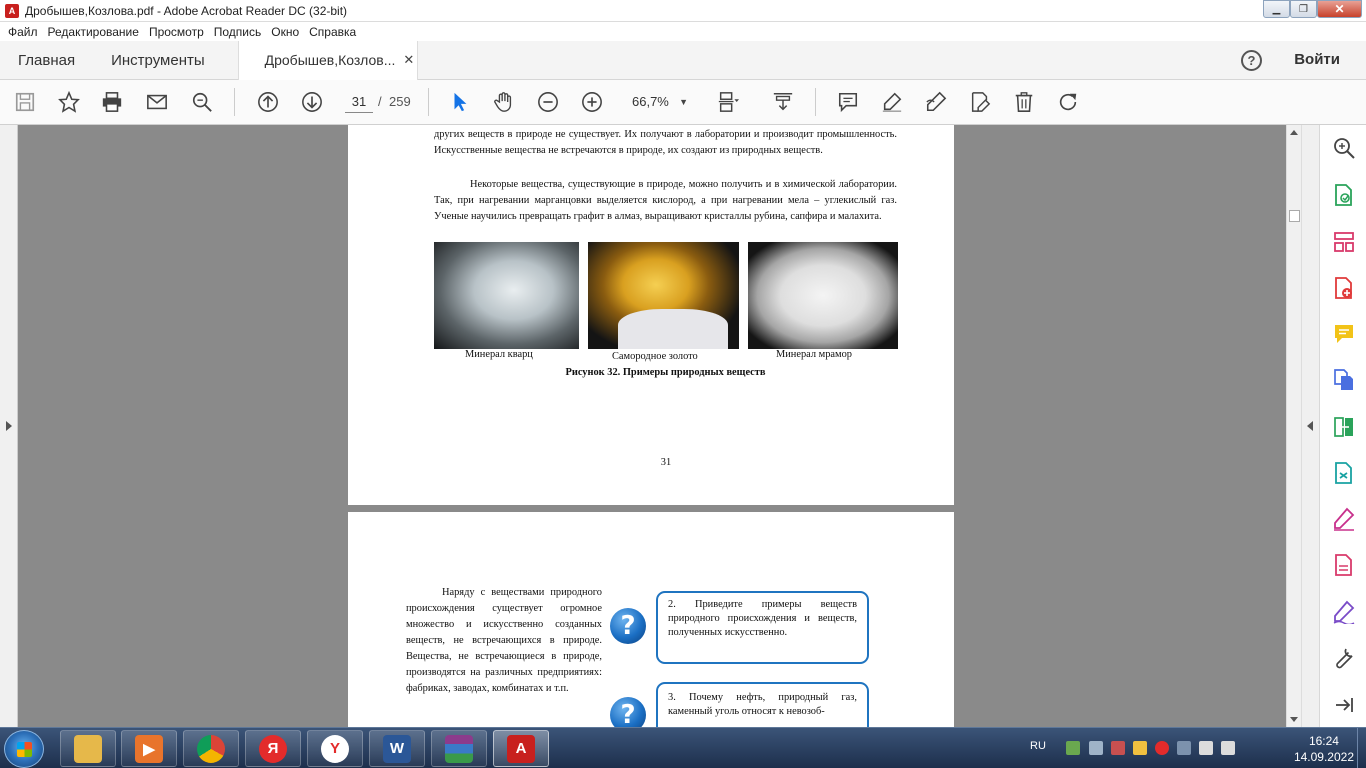 Image resolution: width=1366 pixels, height=768 pixels. What do you see at coordinates (359, 102) in the screenshot?
I see `page-number-input: 31` at bounding box center [359, 102].